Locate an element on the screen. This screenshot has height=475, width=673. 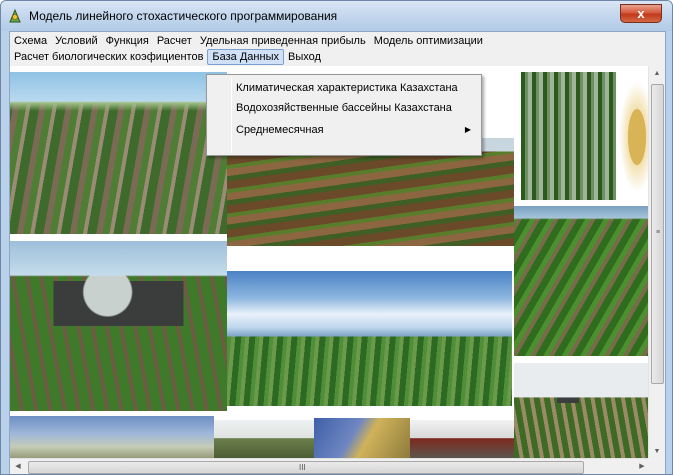
menu-item-specific-profit: Удельная приведенная прибыль is located at coordinates (283, 41).